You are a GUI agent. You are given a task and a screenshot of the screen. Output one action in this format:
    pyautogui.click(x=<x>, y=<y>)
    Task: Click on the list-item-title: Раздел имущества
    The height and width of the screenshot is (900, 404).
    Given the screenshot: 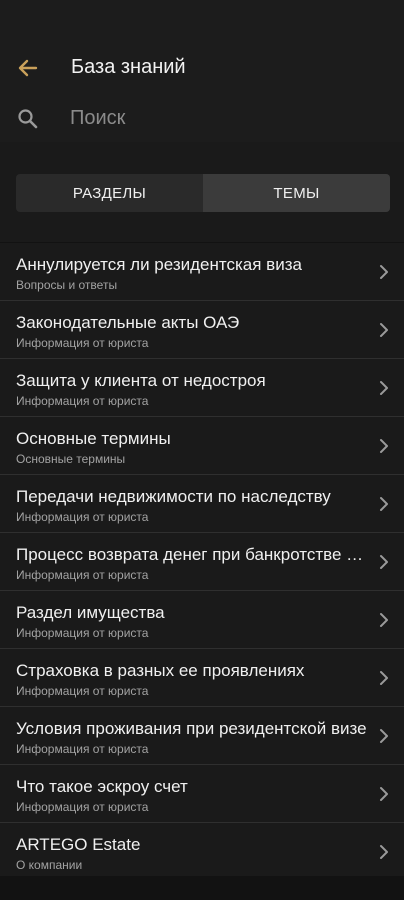 What is the action you would take?
    pyautogui.click(x=90, y=612)
    